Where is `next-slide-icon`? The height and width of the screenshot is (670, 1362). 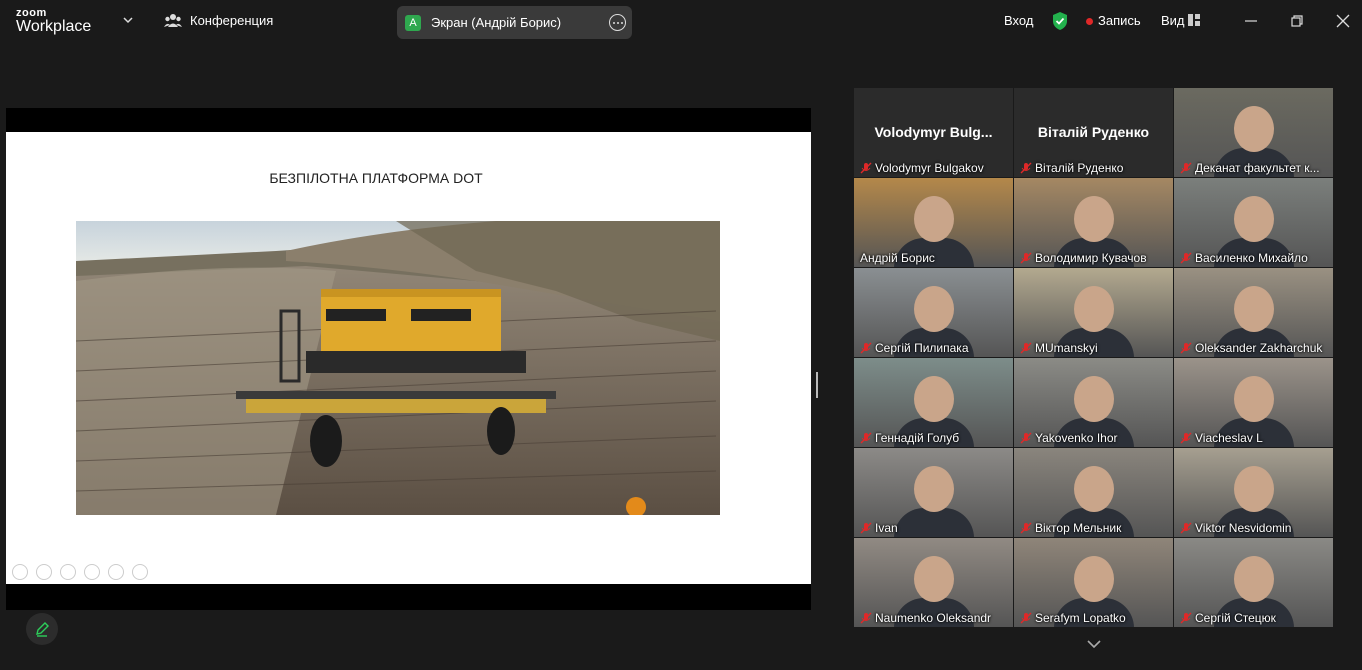 next-slide-icon is located at coordinates (44, 572).